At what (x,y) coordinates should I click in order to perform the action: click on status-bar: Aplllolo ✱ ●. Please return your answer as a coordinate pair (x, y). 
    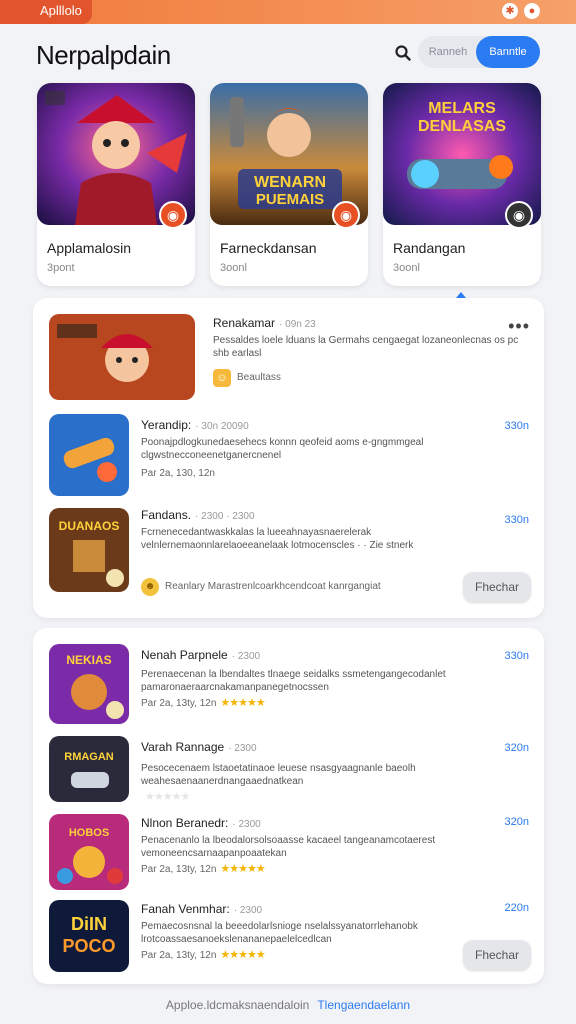
    Looking at the image, I should click on (288, 12).